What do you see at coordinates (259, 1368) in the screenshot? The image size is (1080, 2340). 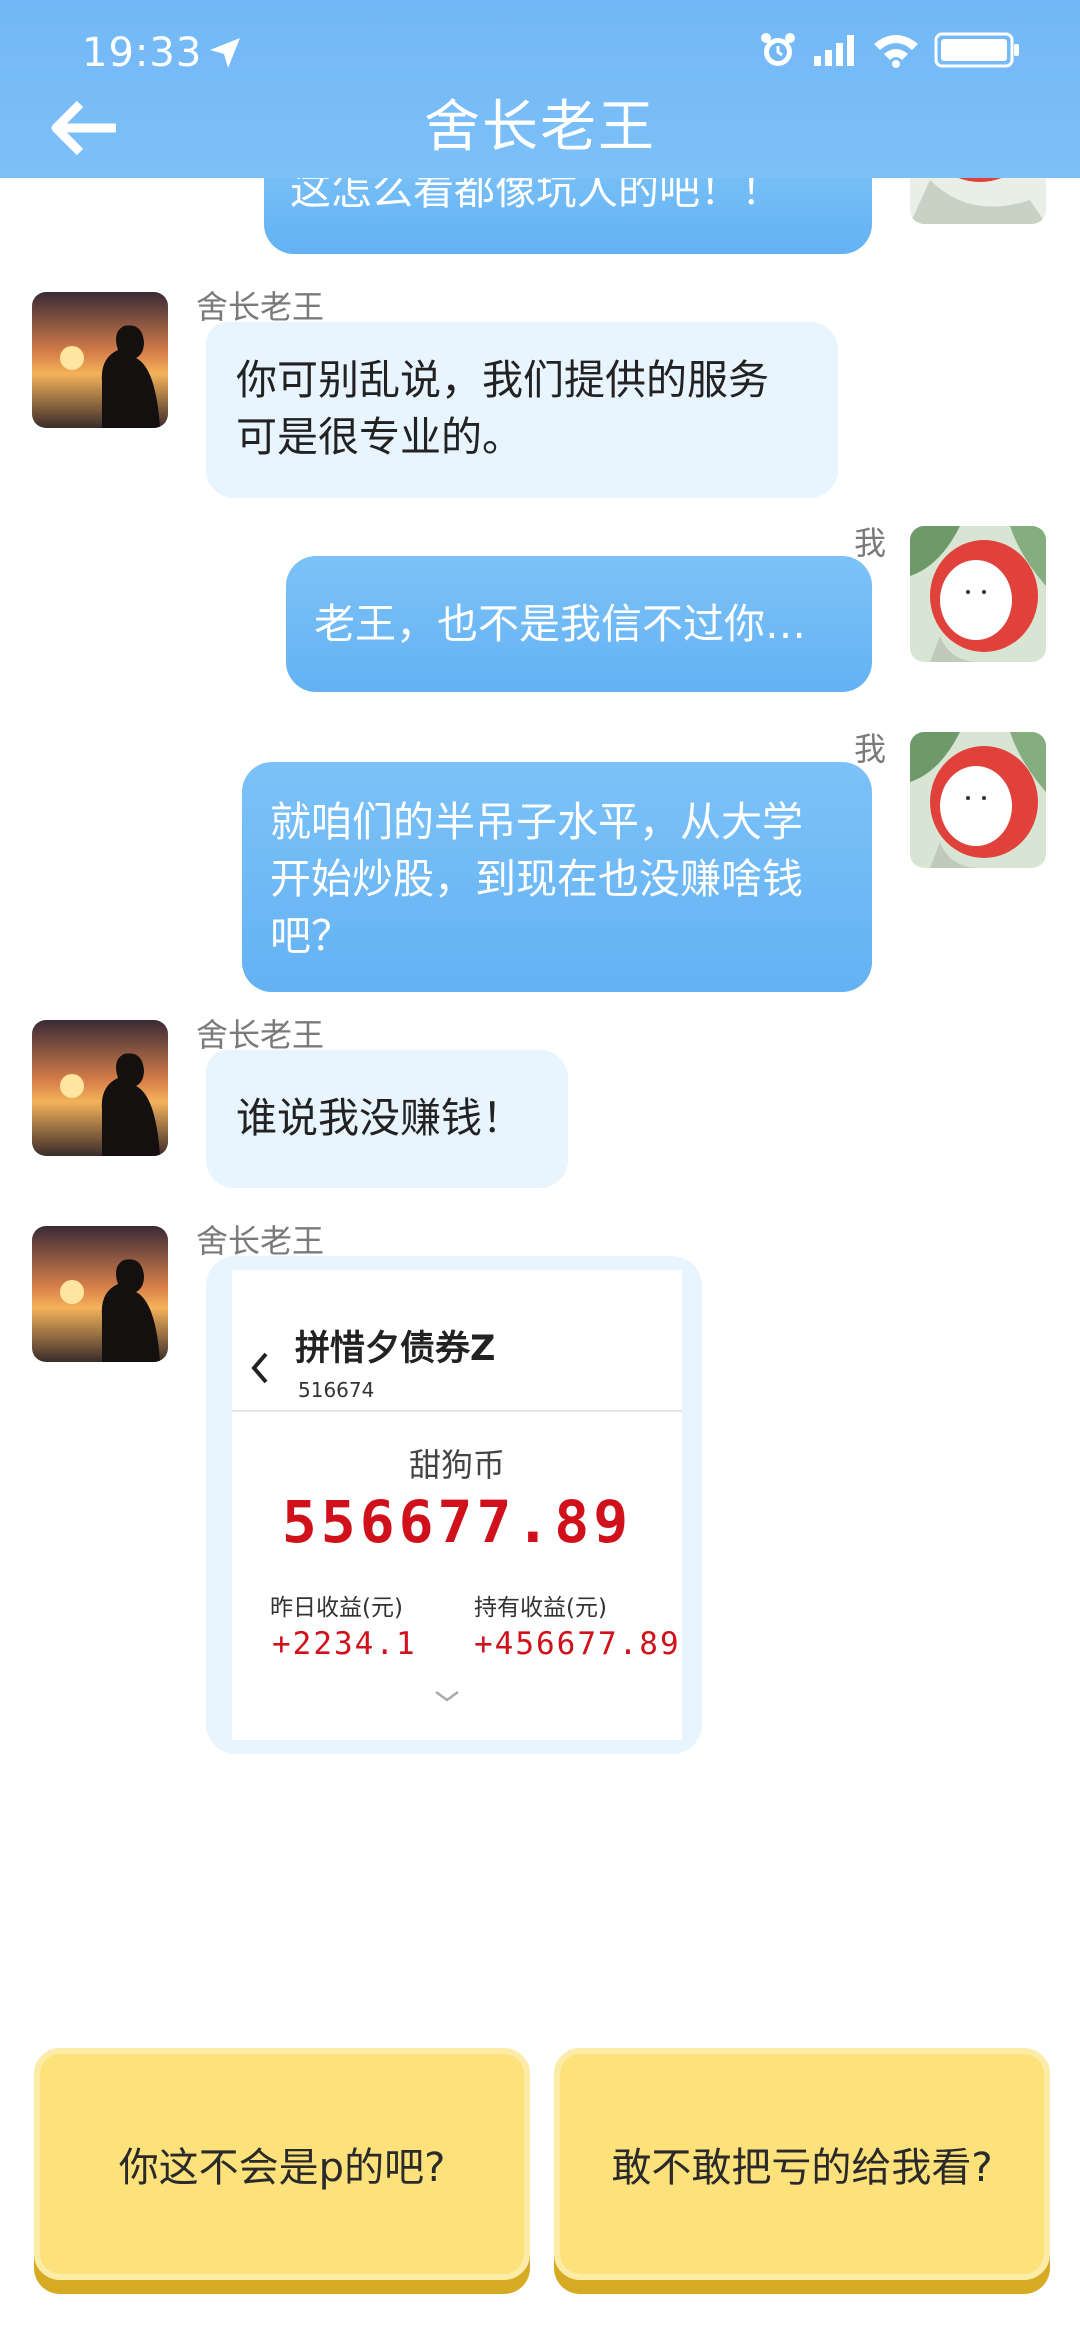 I see `chevron-left-icon` at bounding box center [259, 1368].